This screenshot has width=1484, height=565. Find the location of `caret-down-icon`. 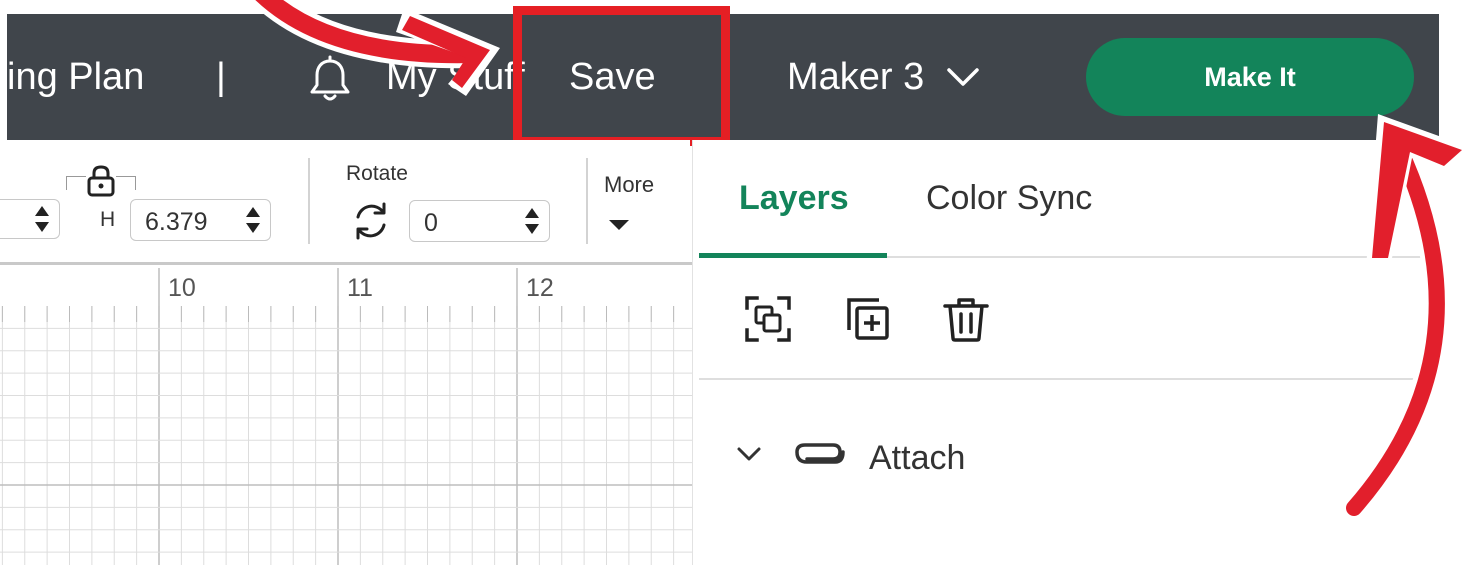

caret-down-icon is located at coordinates (619, 225).